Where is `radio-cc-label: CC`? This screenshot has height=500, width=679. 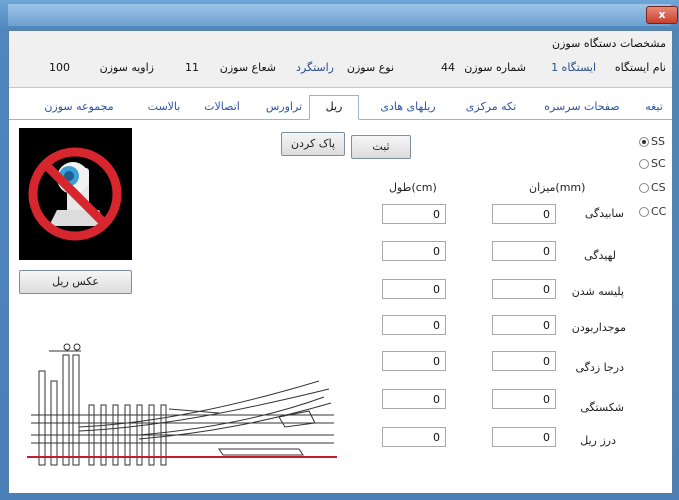 radio-cc-label: CC is located at coordinates (659, 211).